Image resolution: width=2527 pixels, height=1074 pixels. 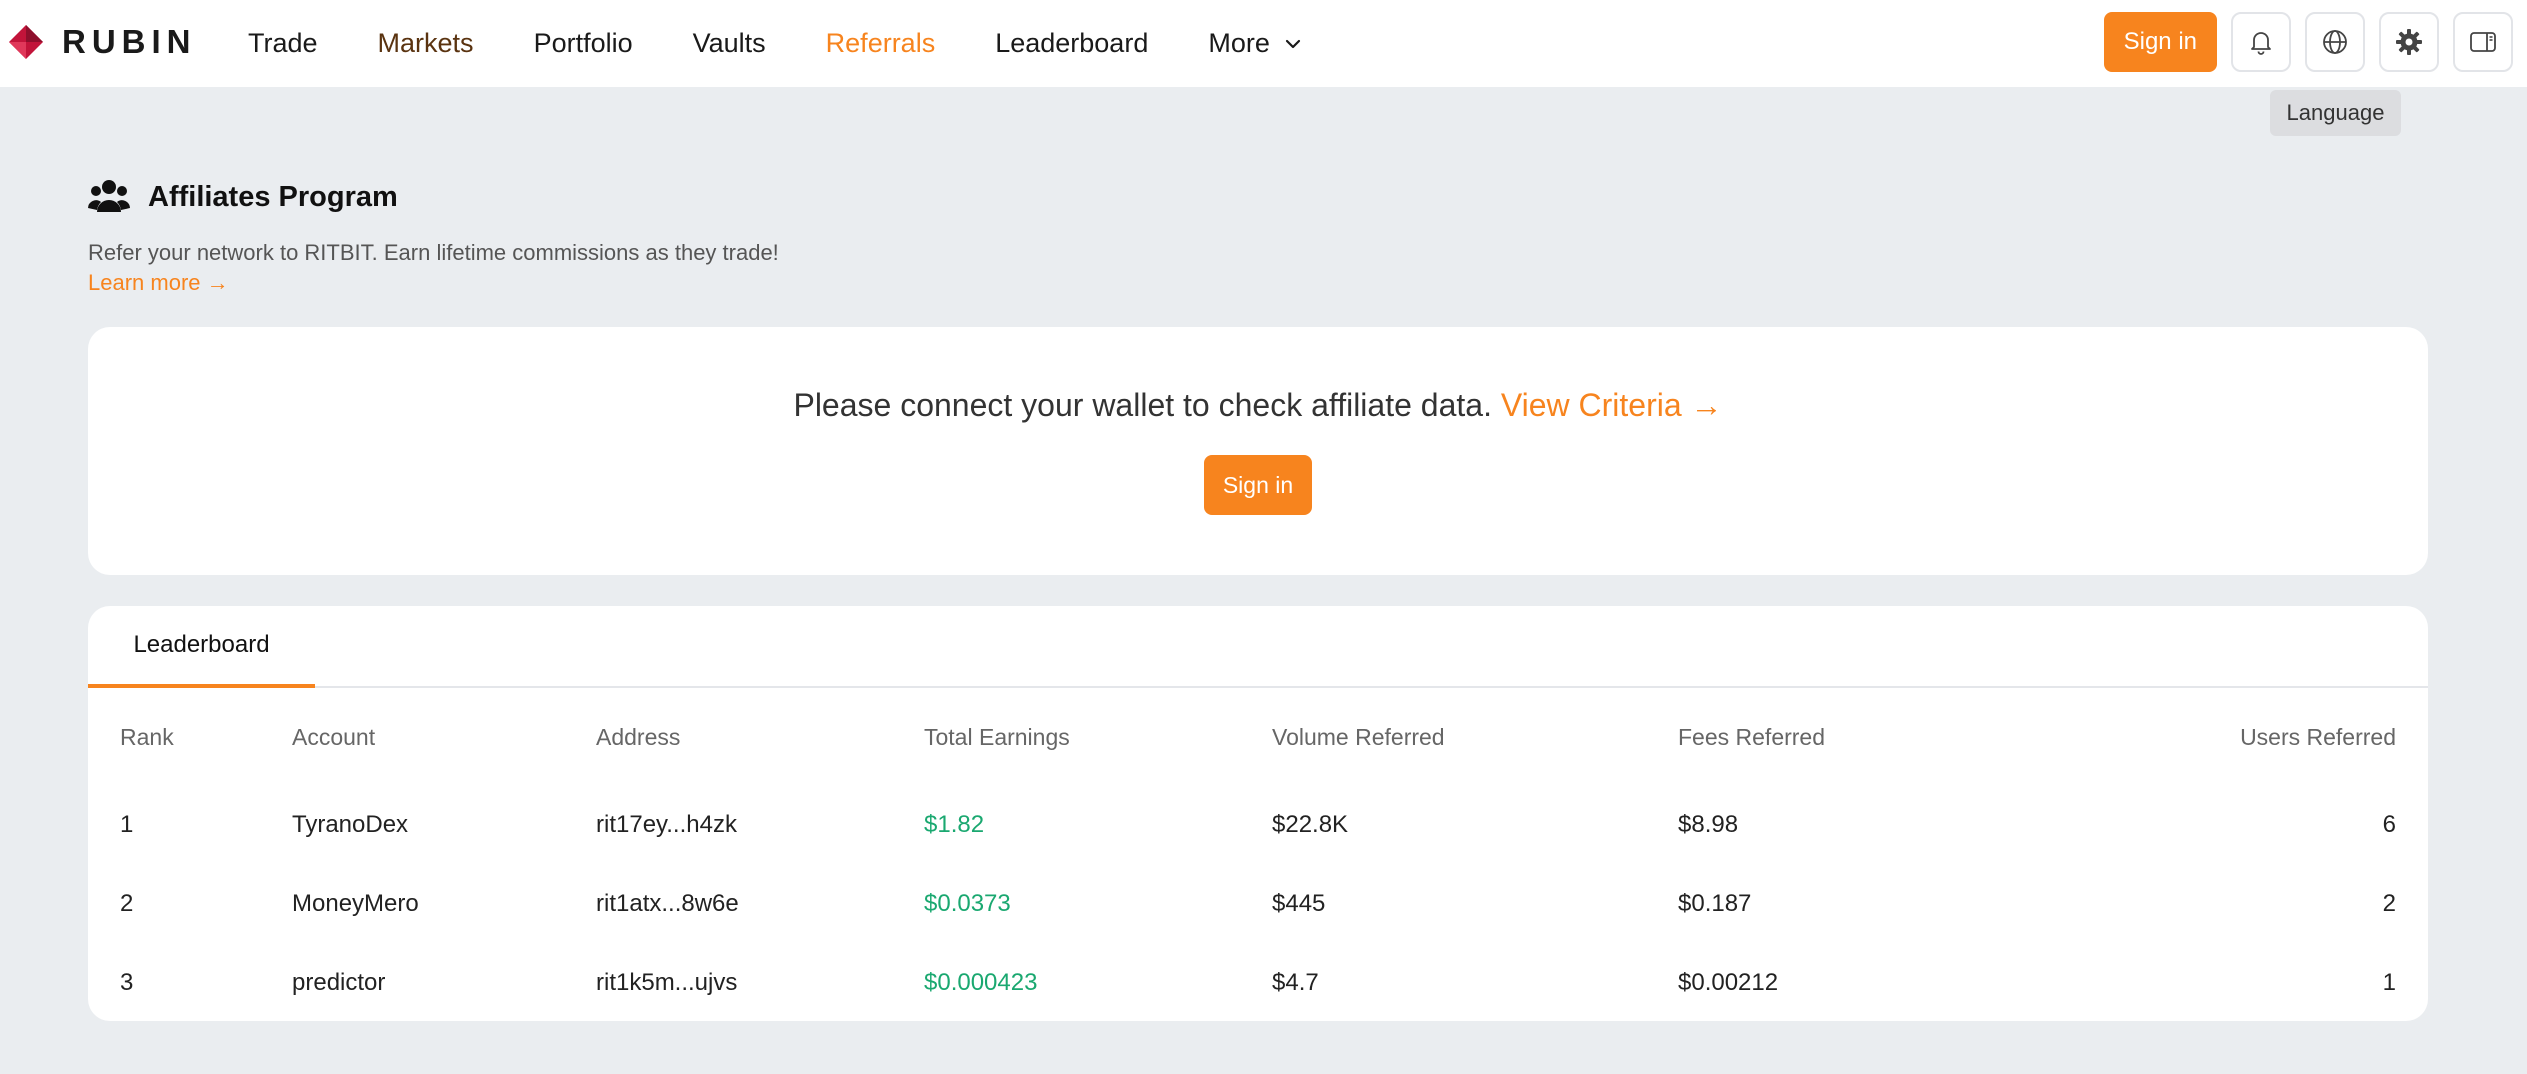 I want to click on nav-referrals: Referrals, so click(x=881, y=43).